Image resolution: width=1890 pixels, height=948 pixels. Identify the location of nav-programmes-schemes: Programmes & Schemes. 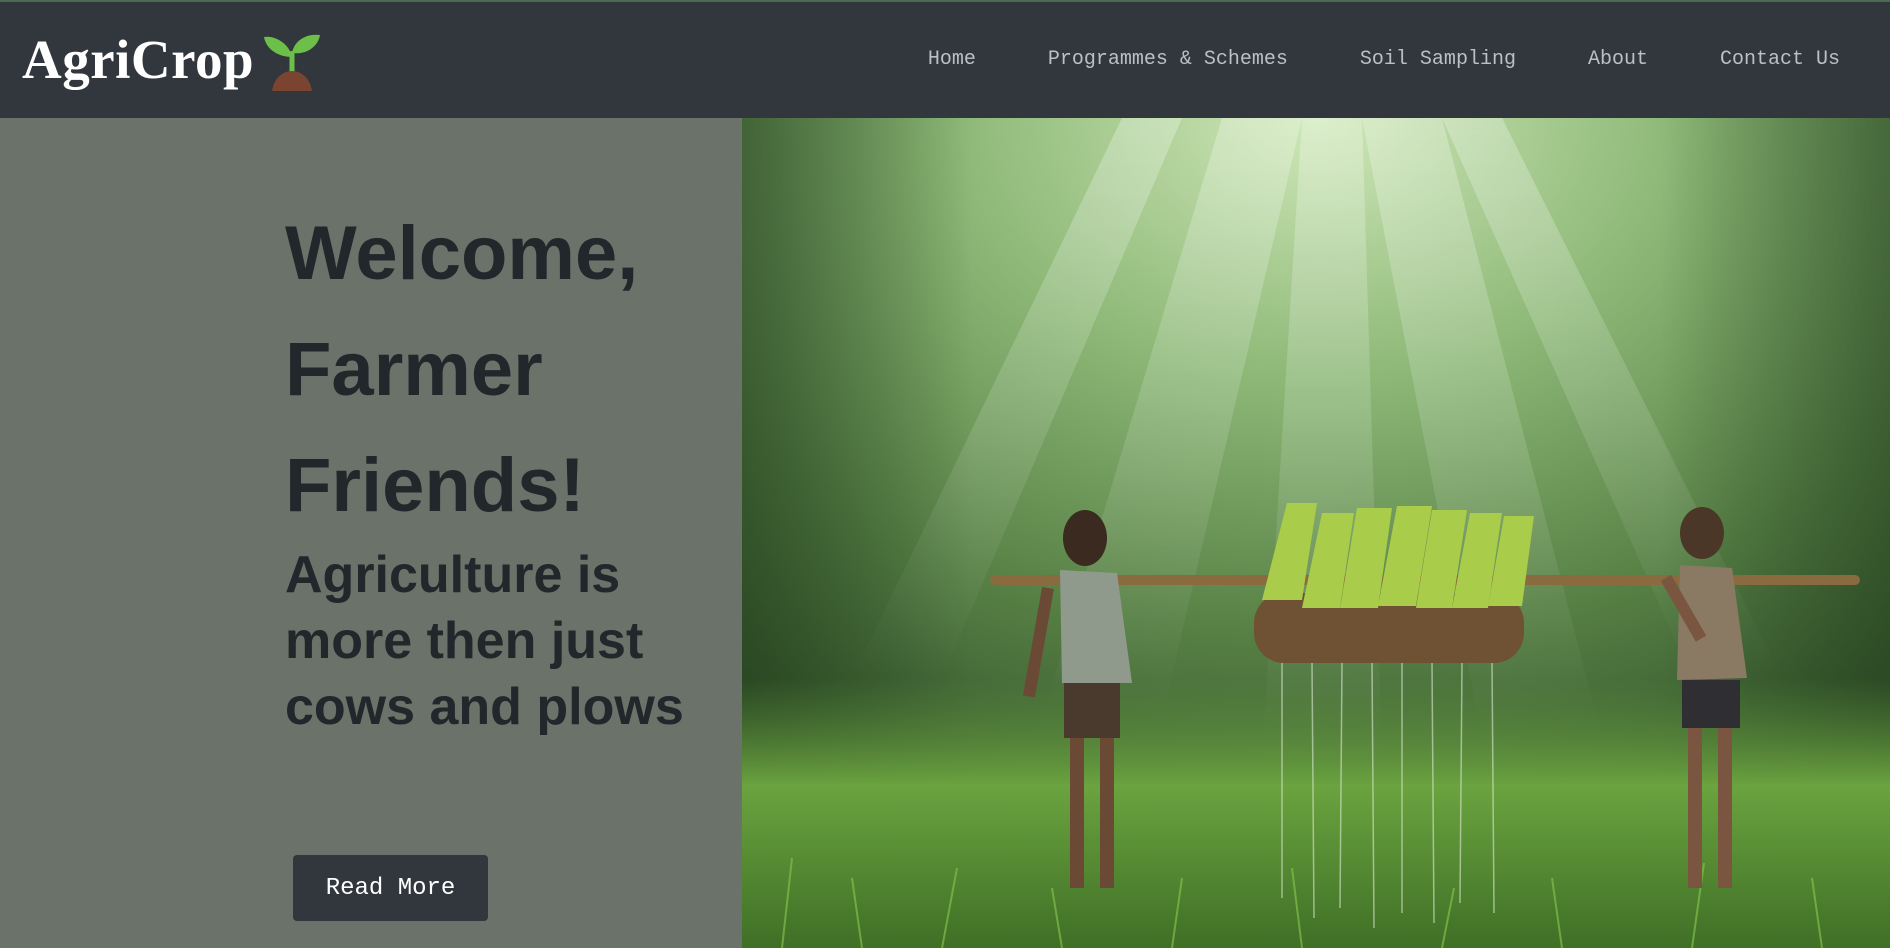
(1168, 59).